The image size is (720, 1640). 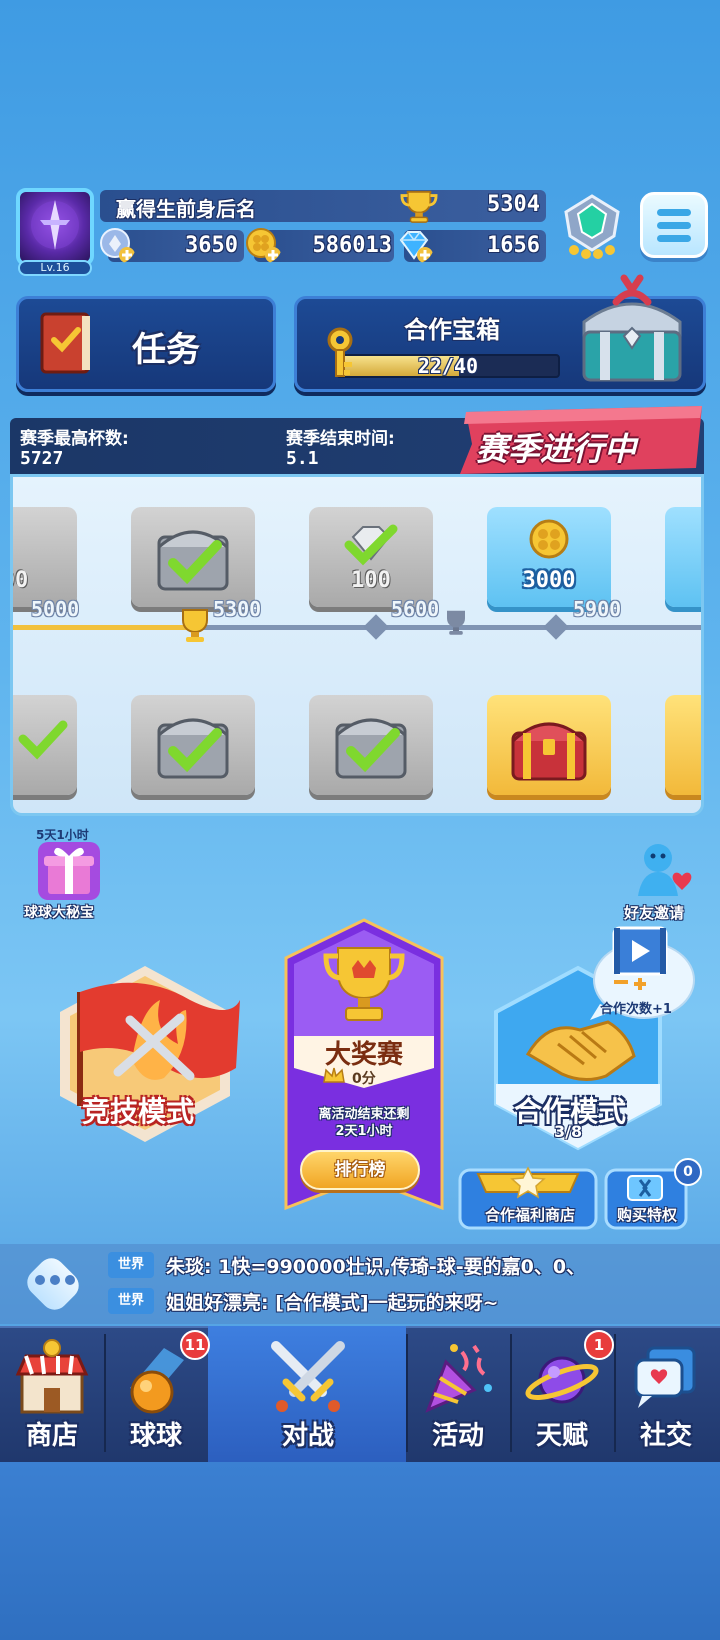 I want to click on shop-icon, so click(x=52, y=1376).